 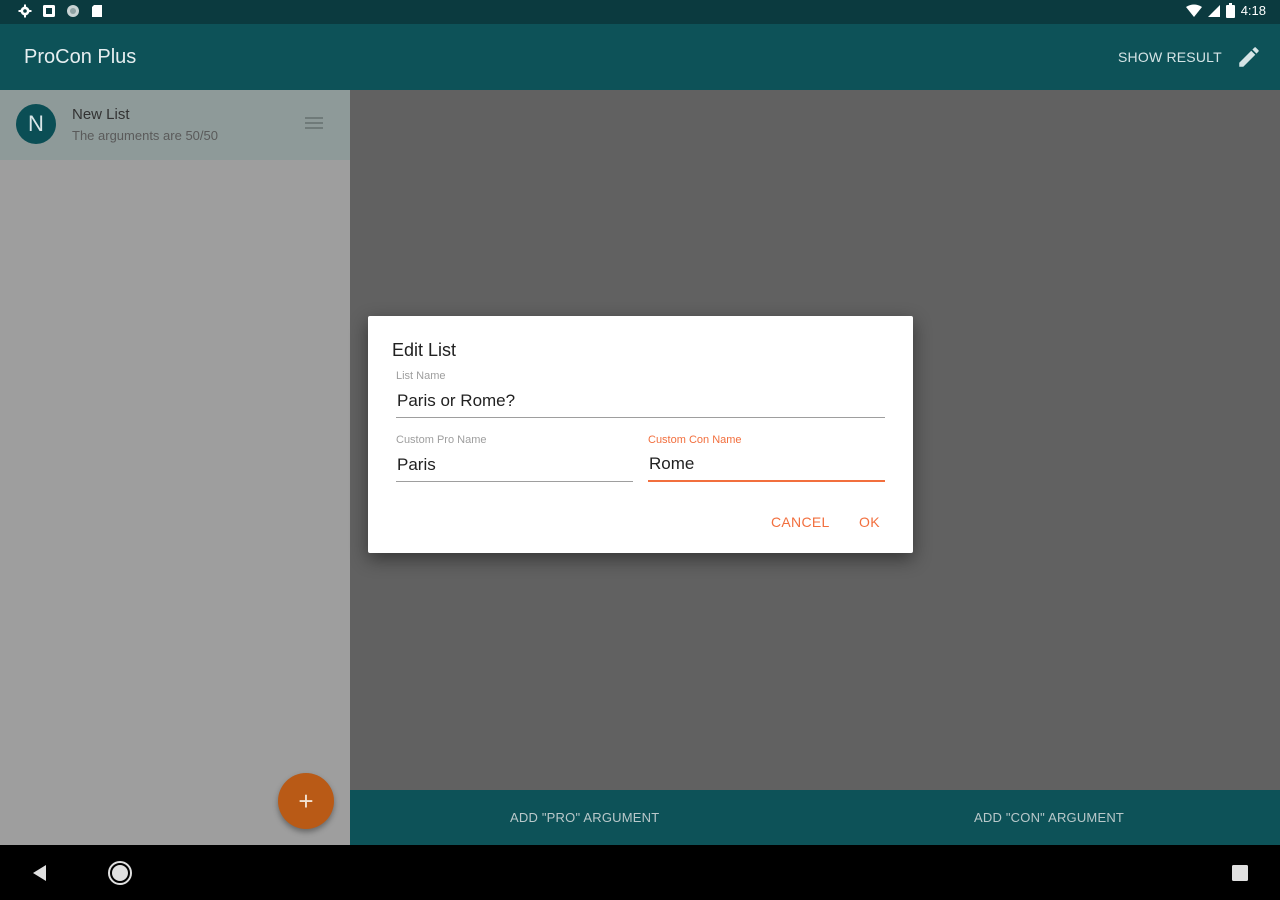 I want to click on add-pro-argument-button: ADD "PRO" ARGUMENT, so click(x=584, y=817).